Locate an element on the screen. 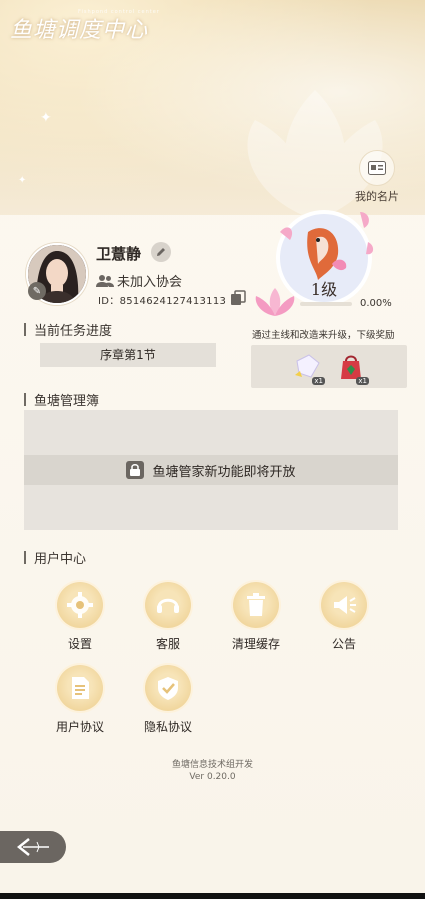 Image resolution: width=425 pixels, height=899 pixels. user-agreement-button: 用户协议 is located at coordinates (80, 700).